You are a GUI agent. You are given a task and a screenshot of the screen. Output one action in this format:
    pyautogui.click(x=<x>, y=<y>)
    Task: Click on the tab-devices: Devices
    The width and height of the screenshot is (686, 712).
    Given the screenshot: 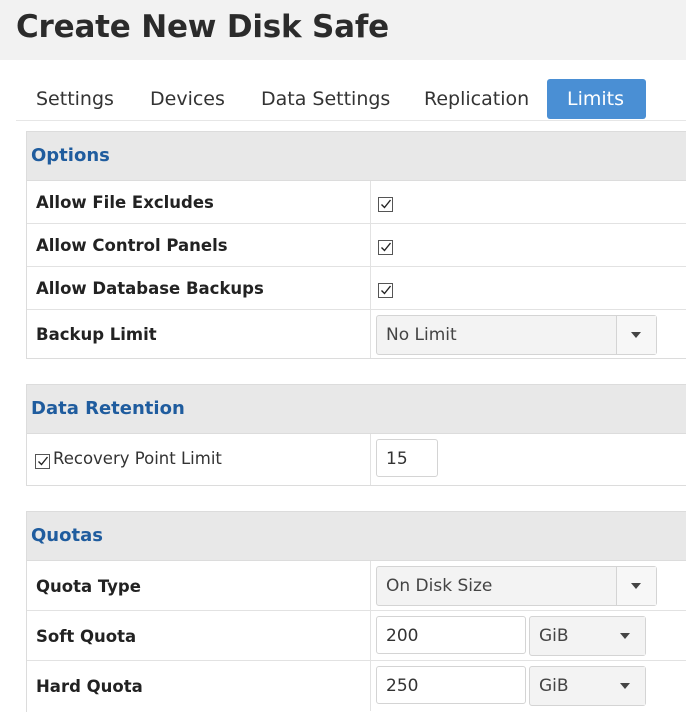 What is the action you would take?
    pyautogui.click(x=187, y=99)
    